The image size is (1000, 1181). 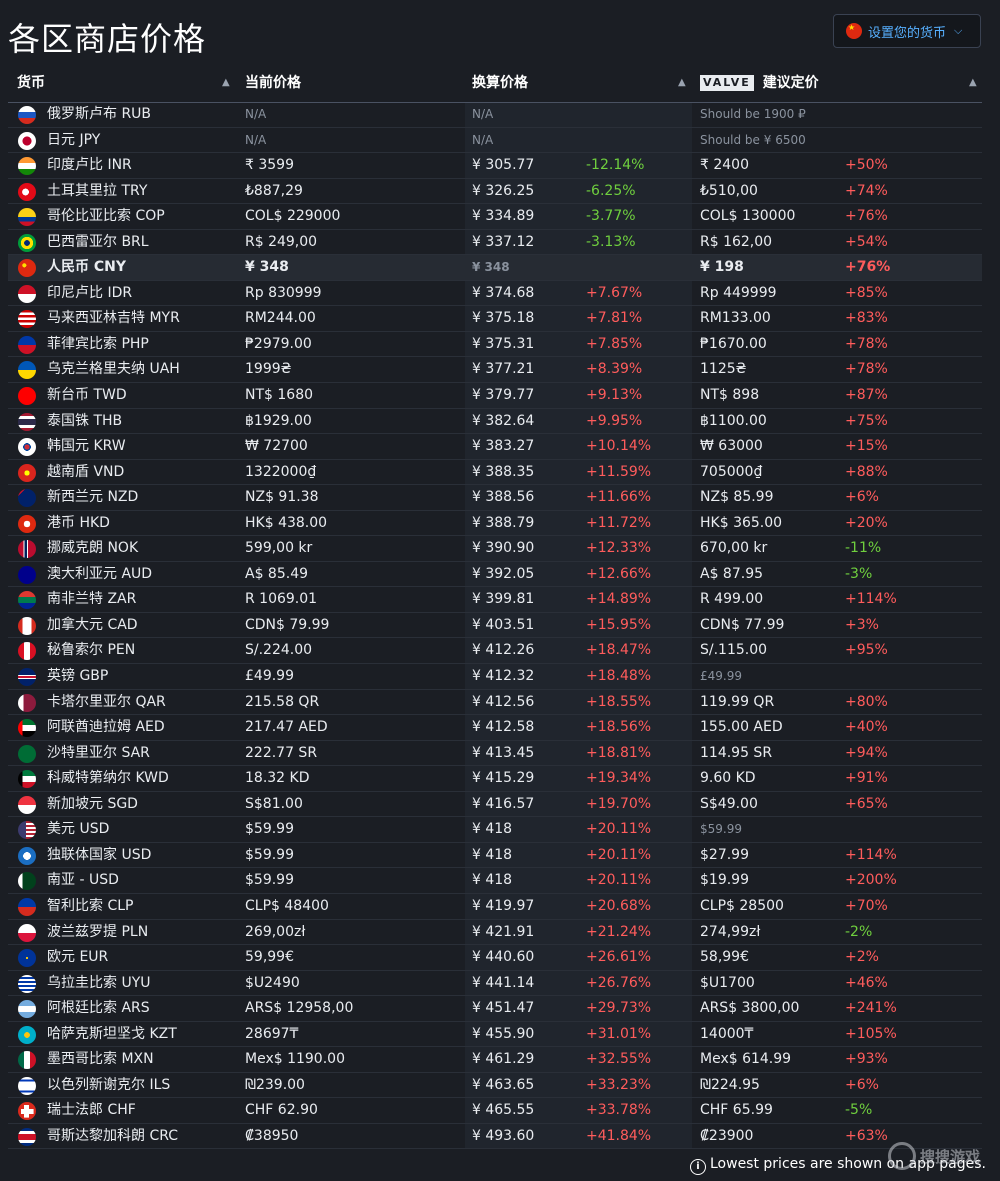 I want to click on converted-diff: +41.84%, so click(x=619, y=1135).